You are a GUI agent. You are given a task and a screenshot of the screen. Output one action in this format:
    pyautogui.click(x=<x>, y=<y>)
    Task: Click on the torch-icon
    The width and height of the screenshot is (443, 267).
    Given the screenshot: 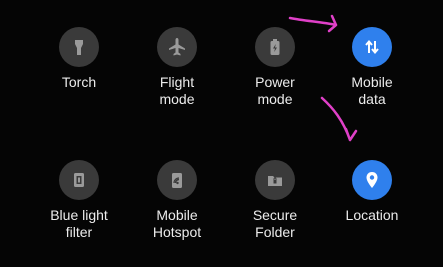 What is the action you would take?
    pyautogui.click(x=79, y=47)
    